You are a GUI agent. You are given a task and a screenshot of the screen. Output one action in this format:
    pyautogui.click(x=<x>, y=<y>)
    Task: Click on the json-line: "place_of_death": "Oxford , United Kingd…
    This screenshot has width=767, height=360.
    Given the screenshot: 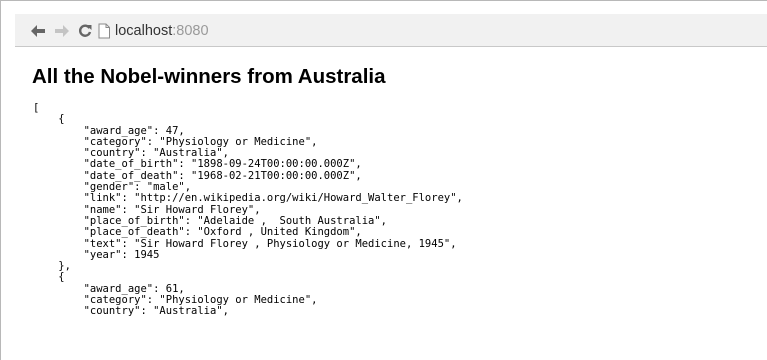 What is the action you would take?
    pyautogui.click(x=197, y=232)
    